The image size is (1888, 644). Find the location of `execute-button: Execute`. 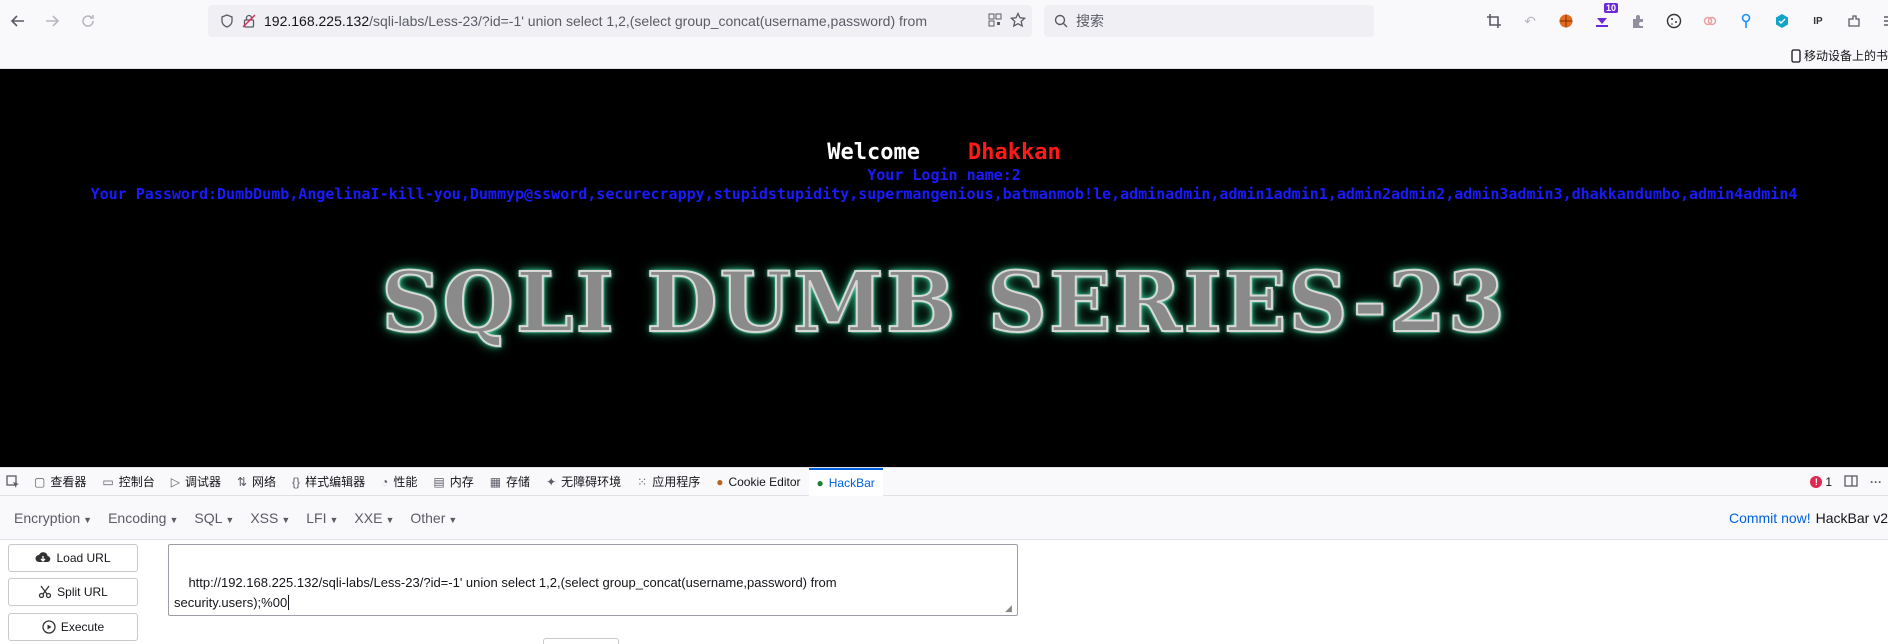

execute-button: Execute is located at coordinates (73, 627).